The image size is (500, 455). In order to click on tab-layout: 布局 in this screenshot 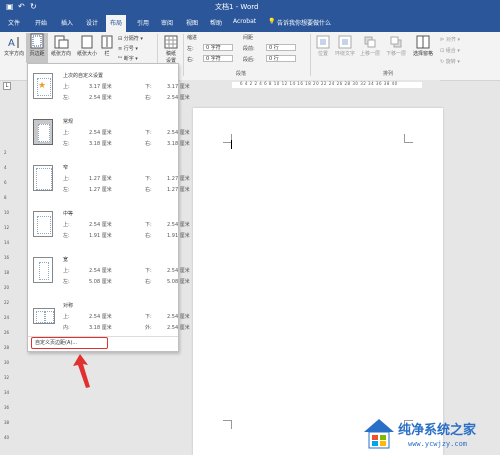, I will do `click(116, 23)`.